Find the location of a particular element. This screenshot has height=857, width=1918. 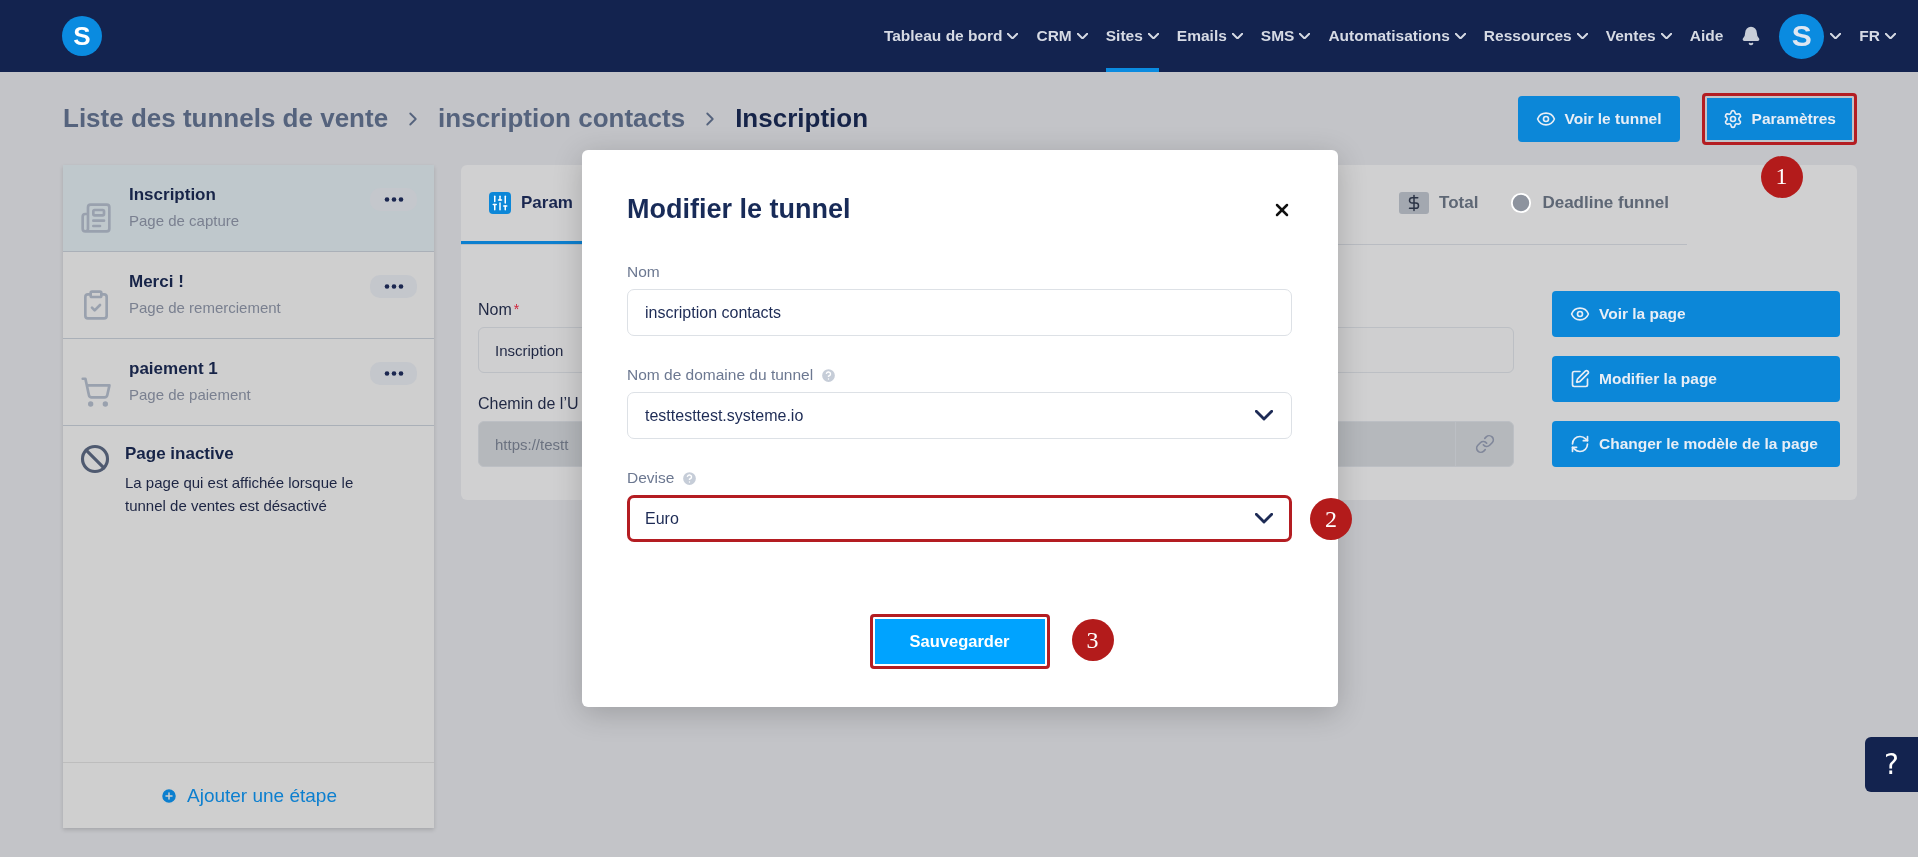

edit-icon is located at coordinates (1580, 379).